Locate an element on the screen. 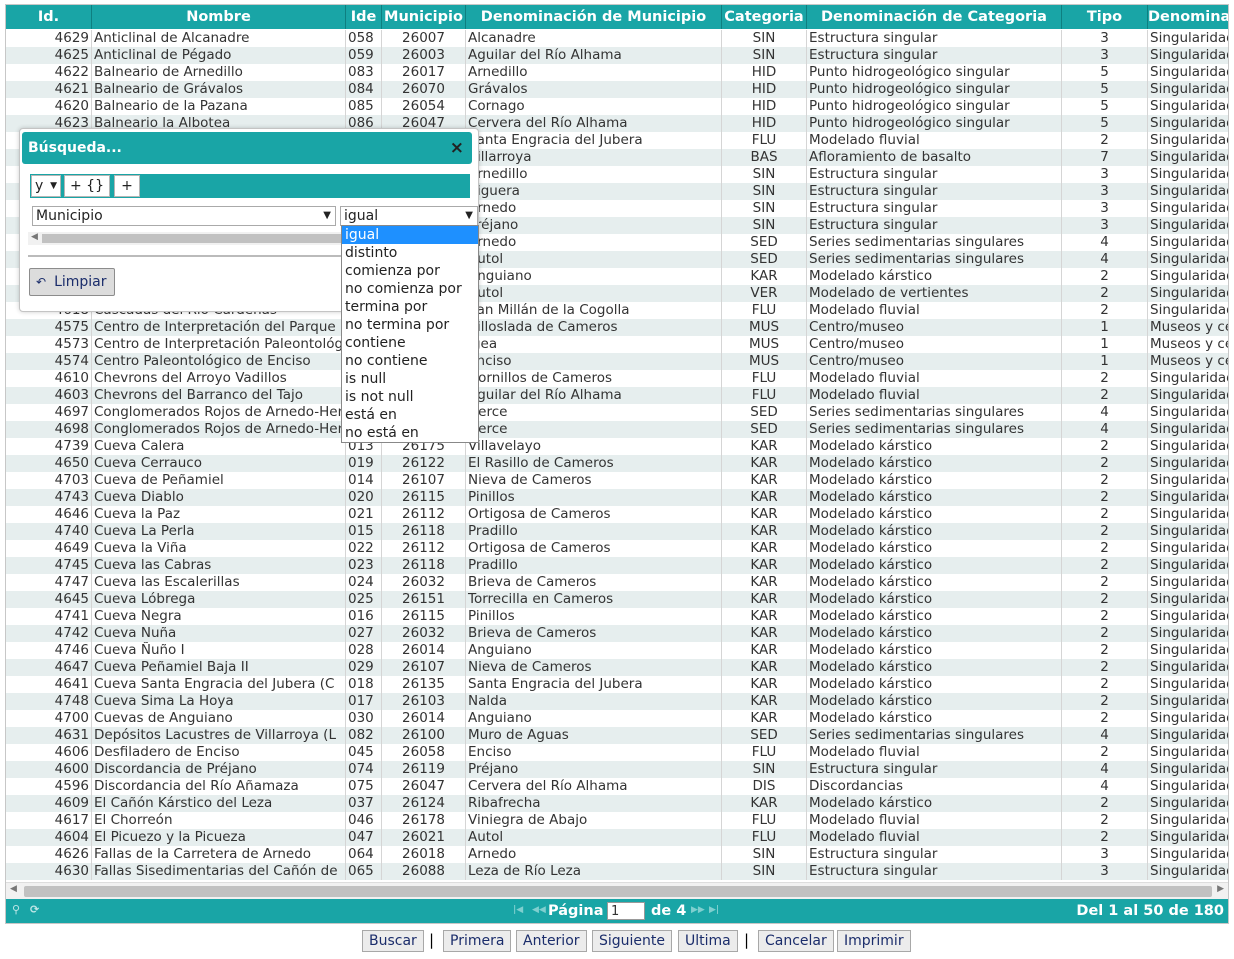 The width and height of the screenshot is (1234, 959). column-header: Denominación de Tipo is located at coordinates (1188, 17).